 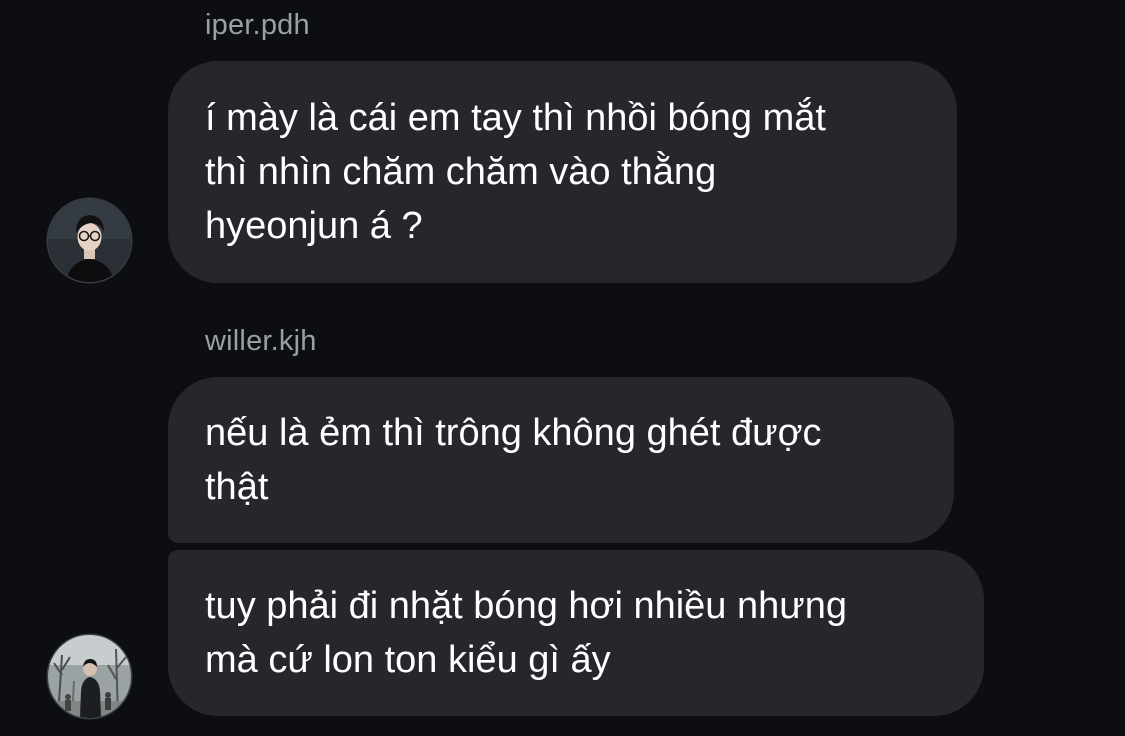 What do you see at coordinates (257, 25) in the screenshot?
I see `sender-name: iper.pdh` at bounding box center [257, 25].